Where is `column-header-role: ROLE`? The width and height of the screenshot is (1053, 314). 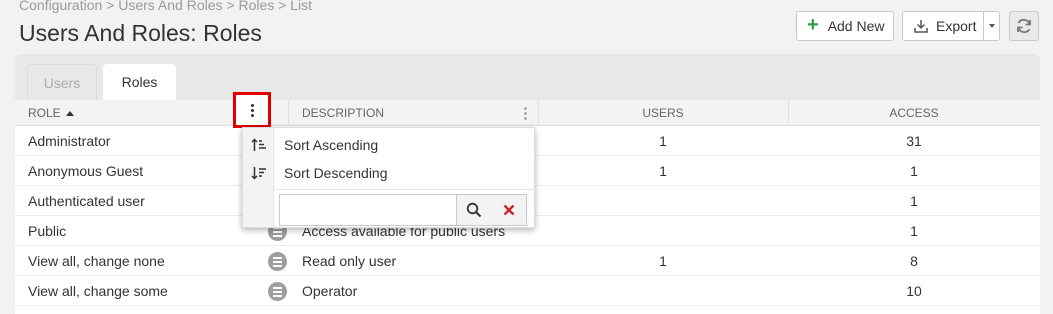
column-header-role: ROLE is located at coordinates (51, 113).